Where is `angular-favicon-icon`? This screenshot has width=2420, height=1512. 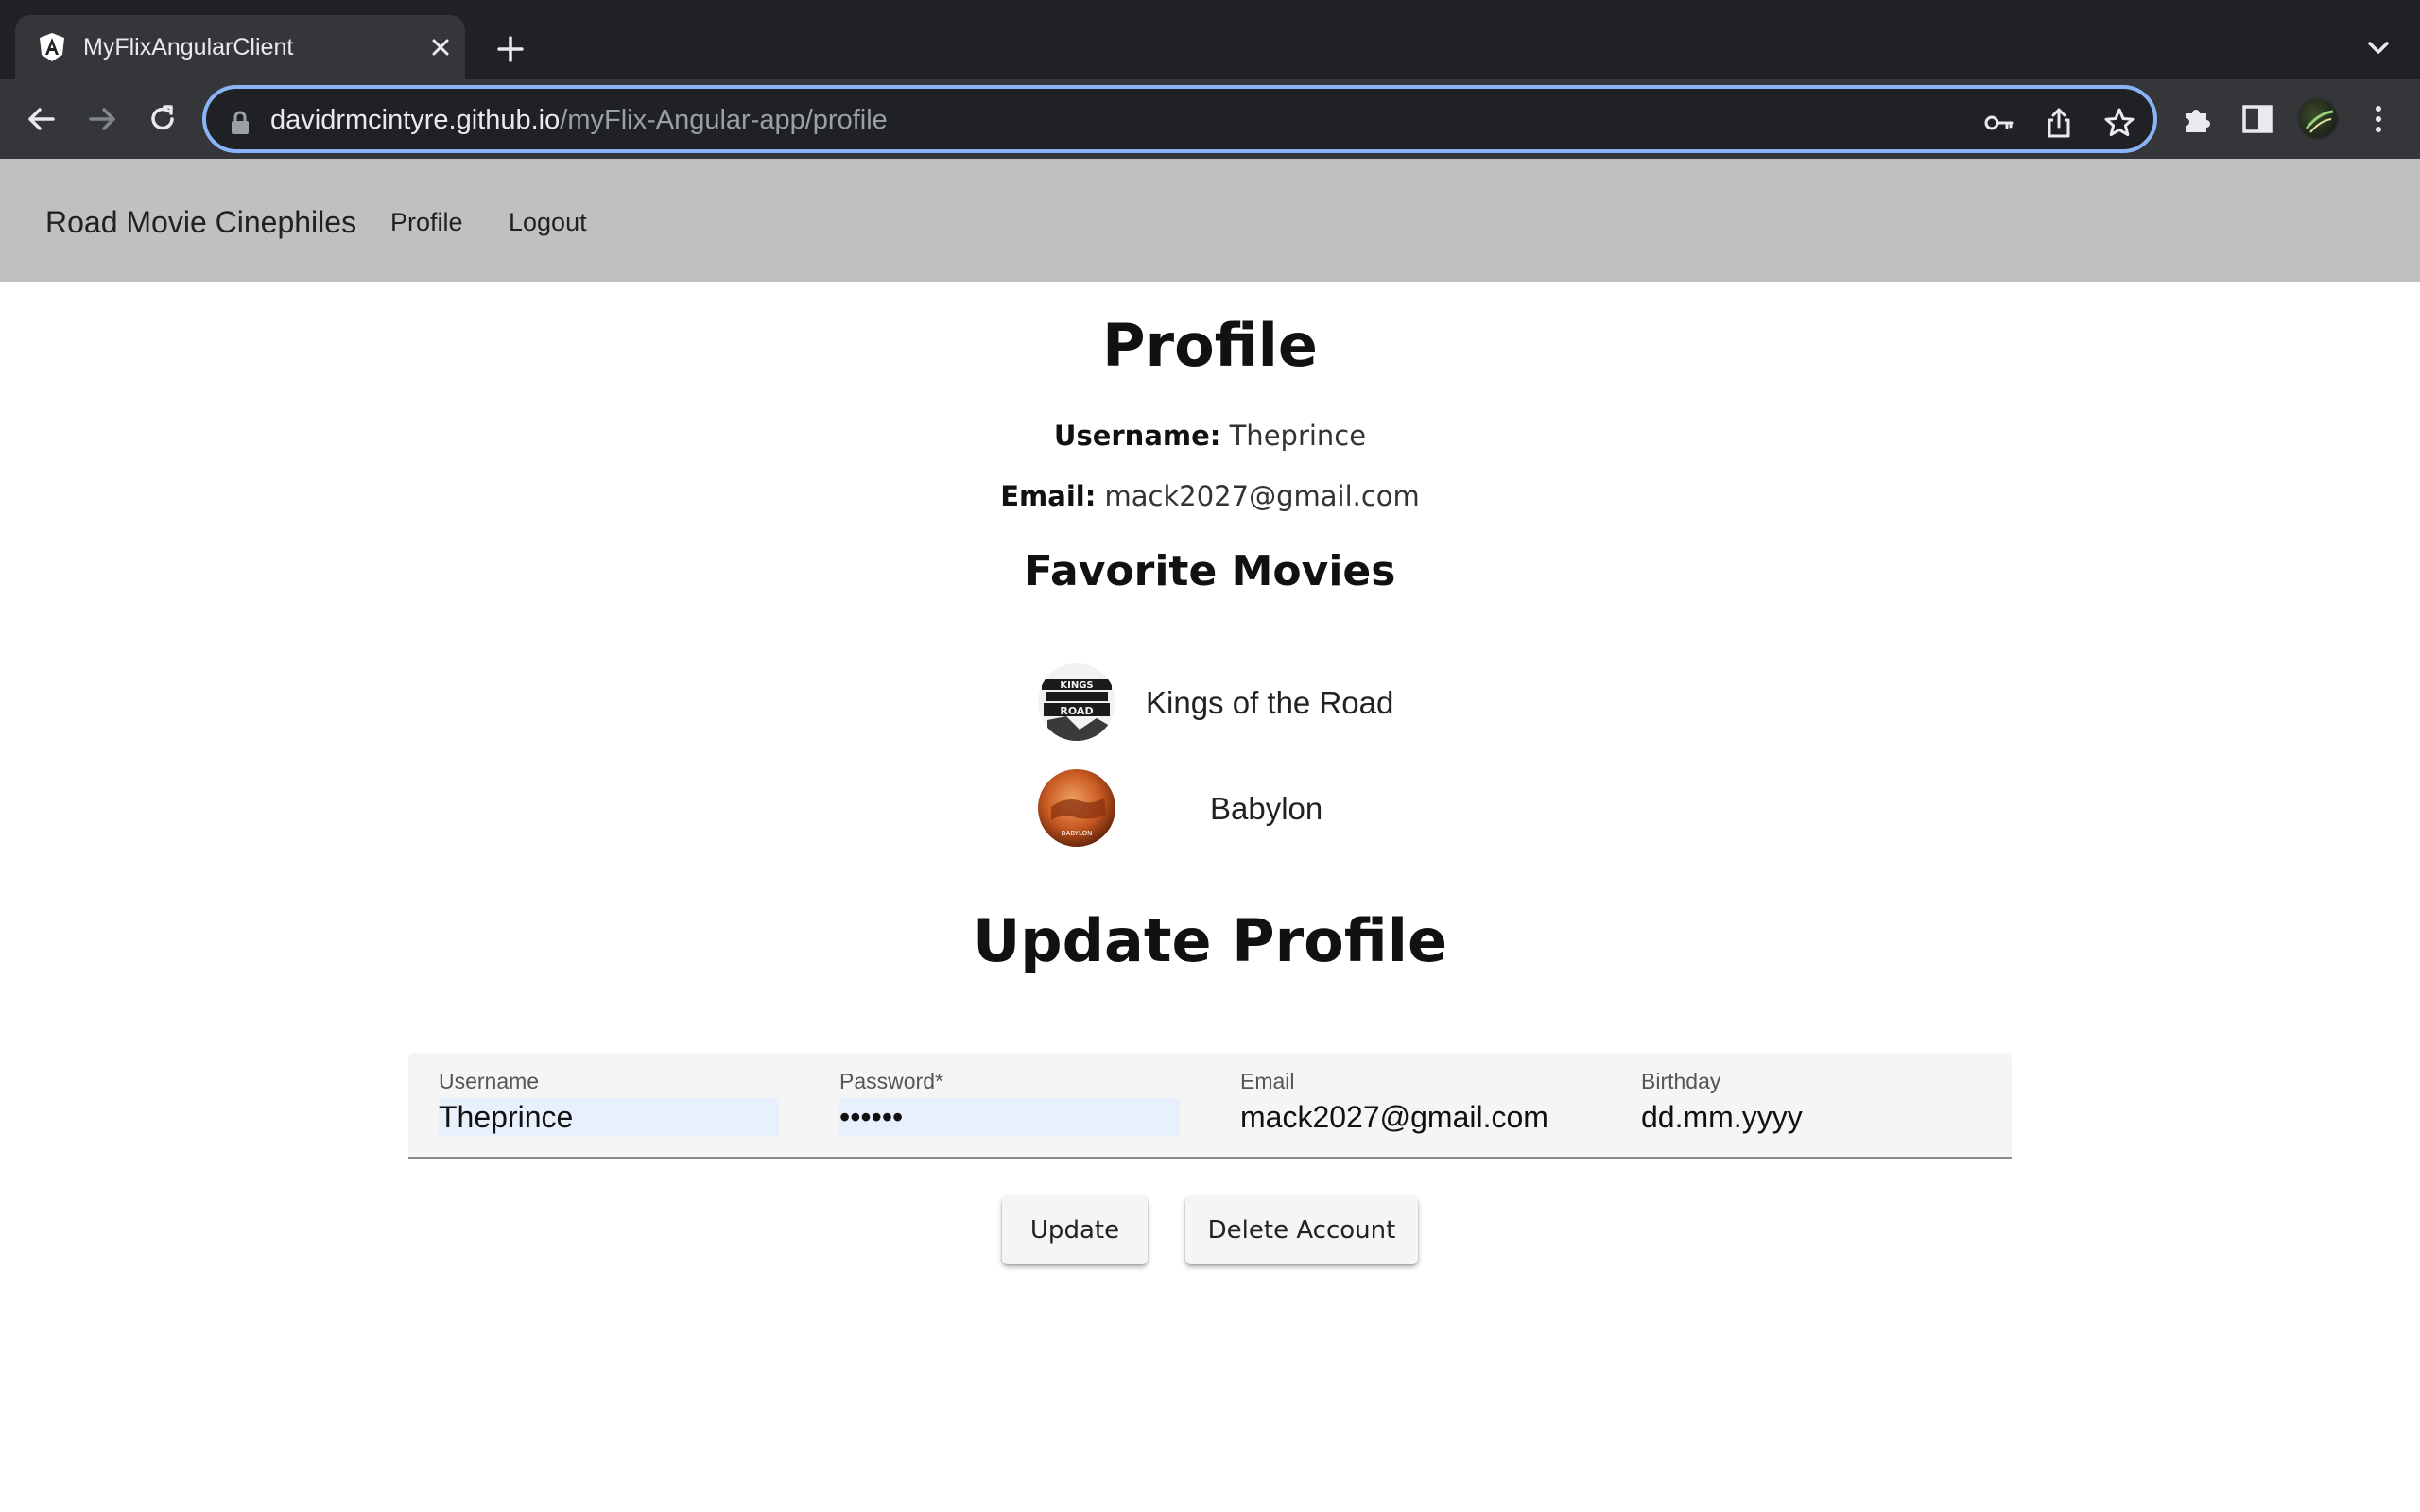
angular-favicon-icon is located at coordinates (52, 47).